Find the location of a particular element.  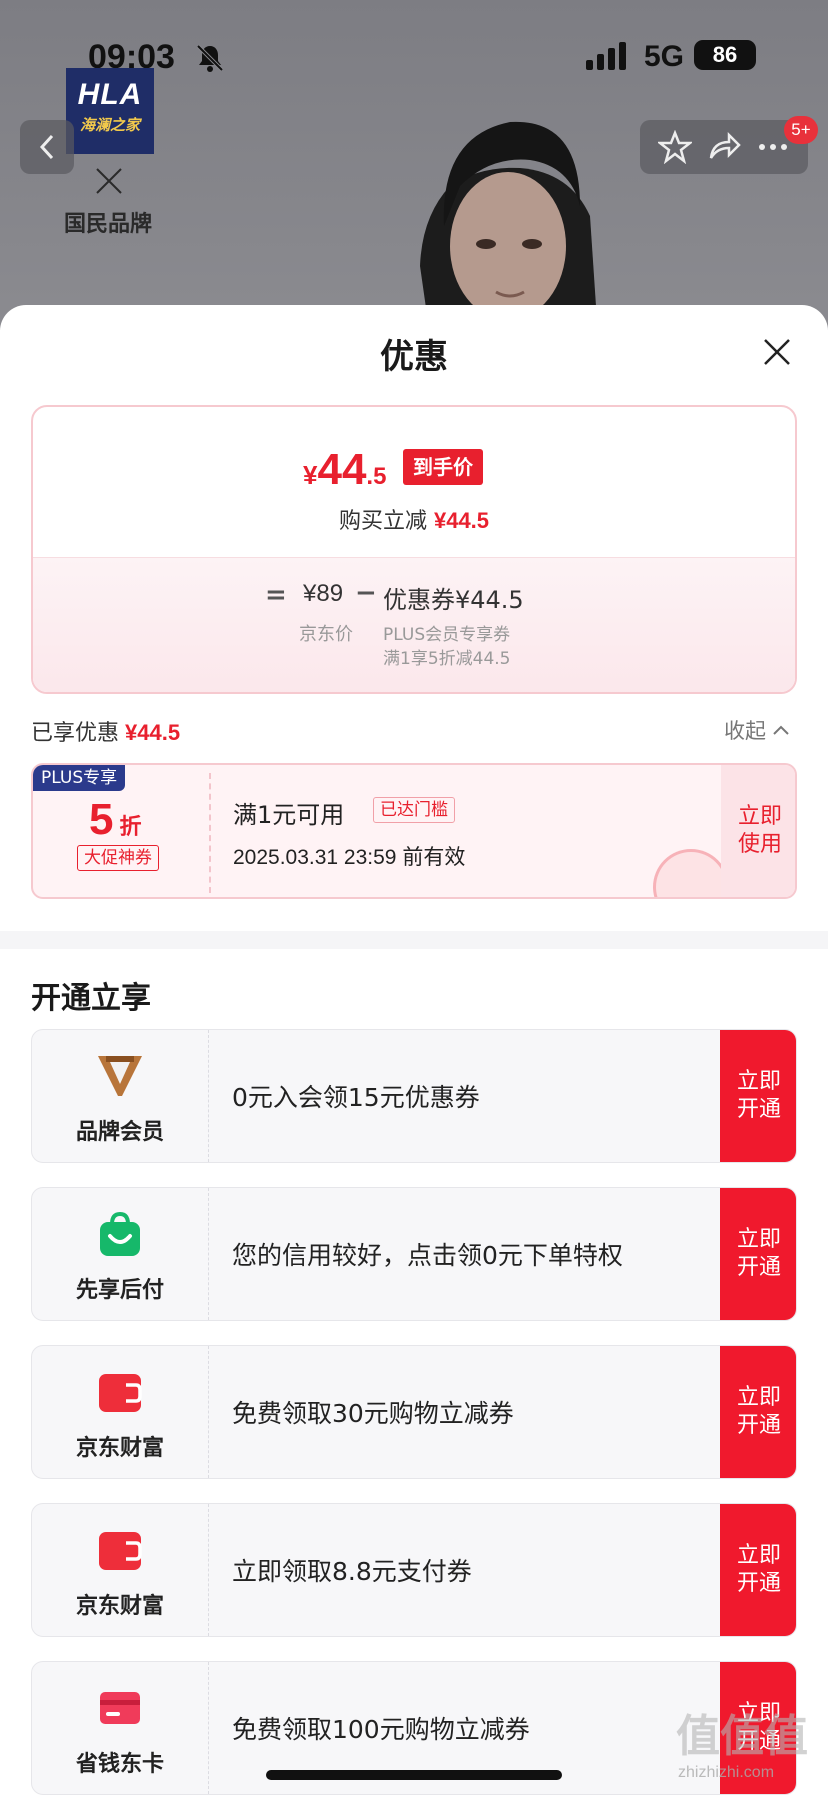

coupon-description: PLUS会员专享券 is located at coordinates (447, 635).